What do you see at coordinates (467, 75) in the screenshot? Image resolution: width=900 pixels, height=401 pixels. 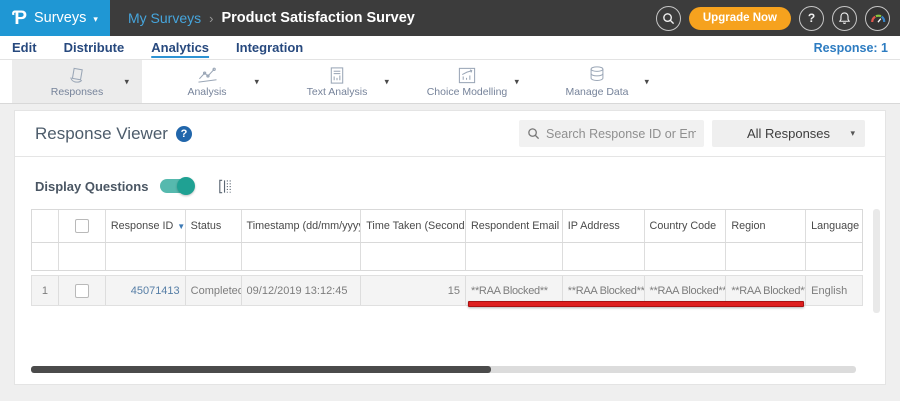 I see `choice-modelling-icon` at bounding box center [467, 75].